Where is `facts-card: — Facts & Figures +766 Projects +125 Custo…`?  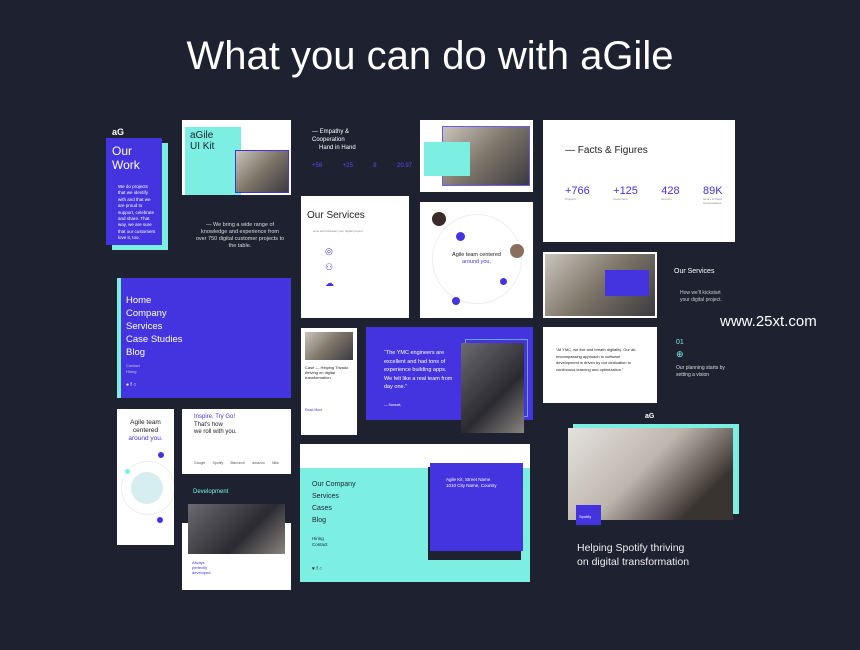
facts-card: — Facts & Figures +766 Projects +125 Custo… is located at coordinates (639, 181).